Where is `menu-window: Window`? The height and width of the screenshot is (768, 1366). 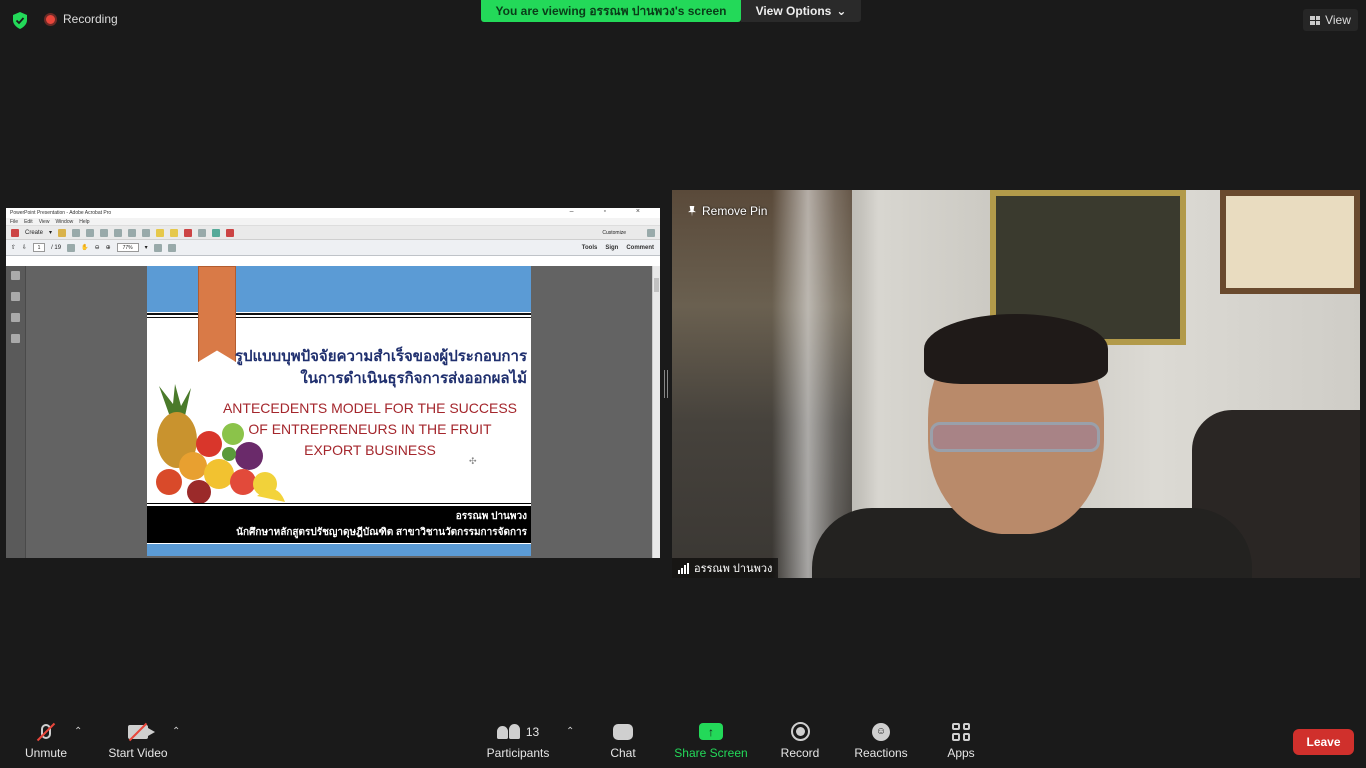
menu-window: Window is located at coordinates (64, 222).